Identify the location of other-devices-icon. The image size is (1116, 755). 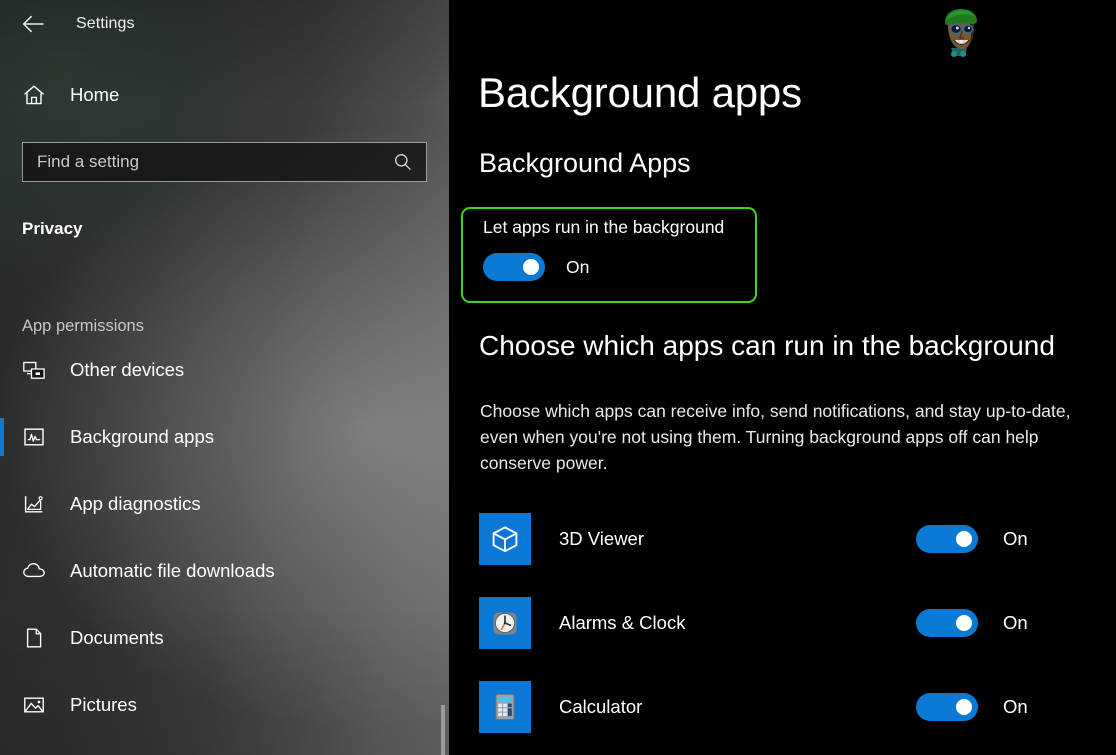
(36, 370).